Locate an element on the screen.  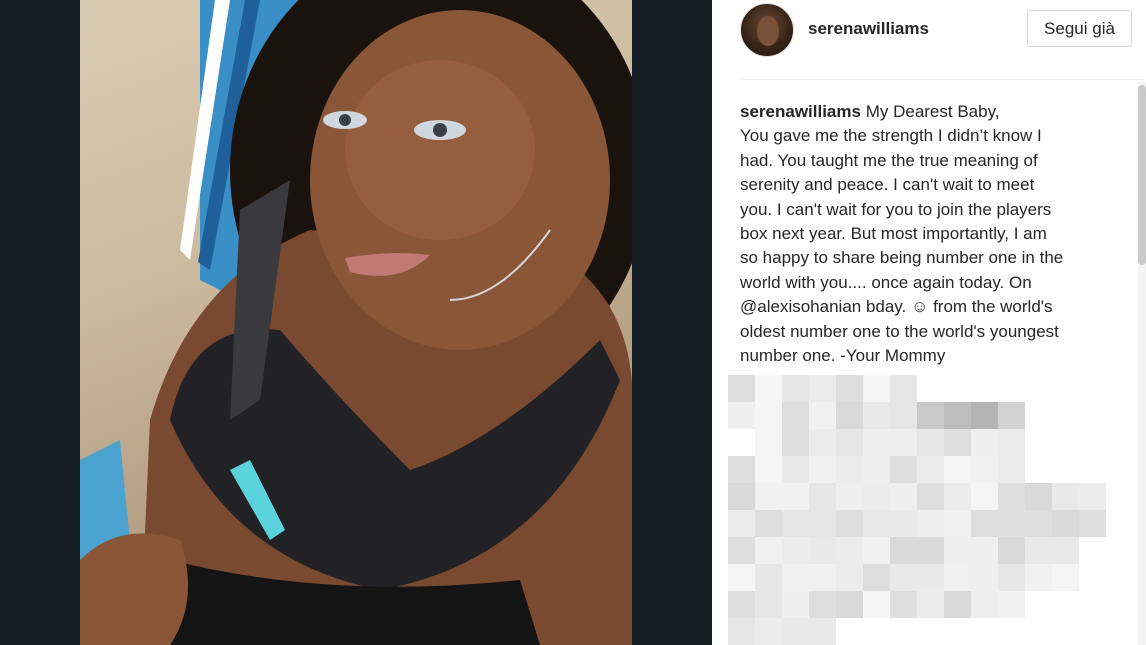
caption-line: My Dearest Baby, is located at coordinates (932, 111).